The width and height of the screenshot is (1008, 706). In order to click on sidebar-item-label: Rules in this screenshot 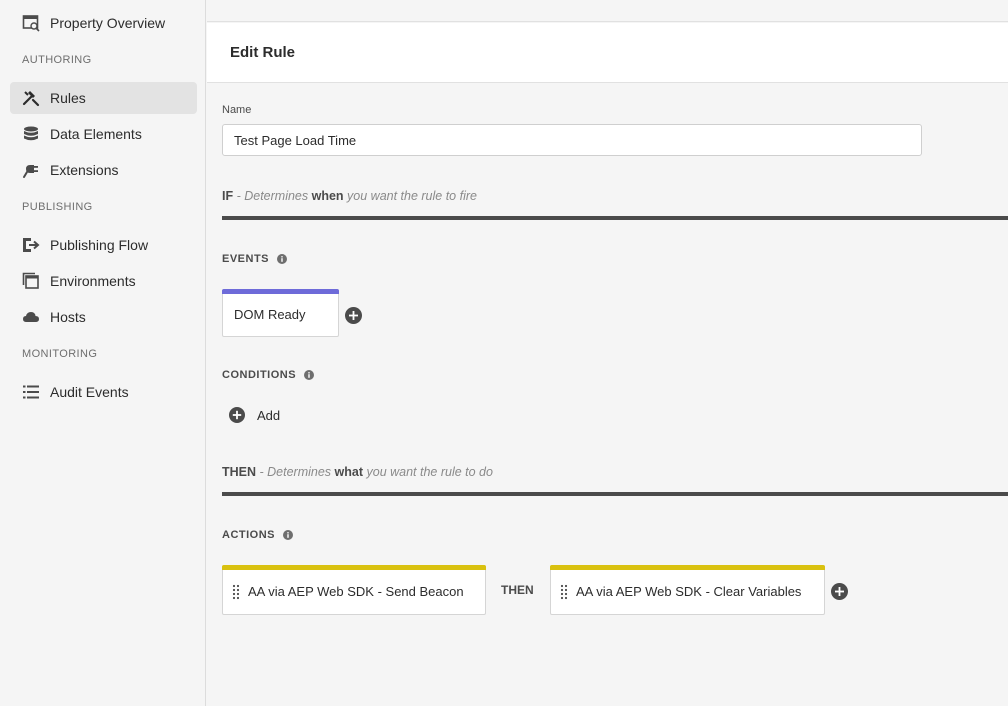, I will do `click(68, 98)`.